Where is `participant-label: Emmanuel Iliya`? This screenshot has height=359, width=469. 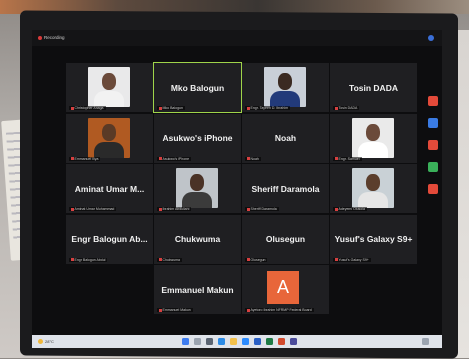
participant-label: Emmanuel Iliya is located at coordinates (85, 158).